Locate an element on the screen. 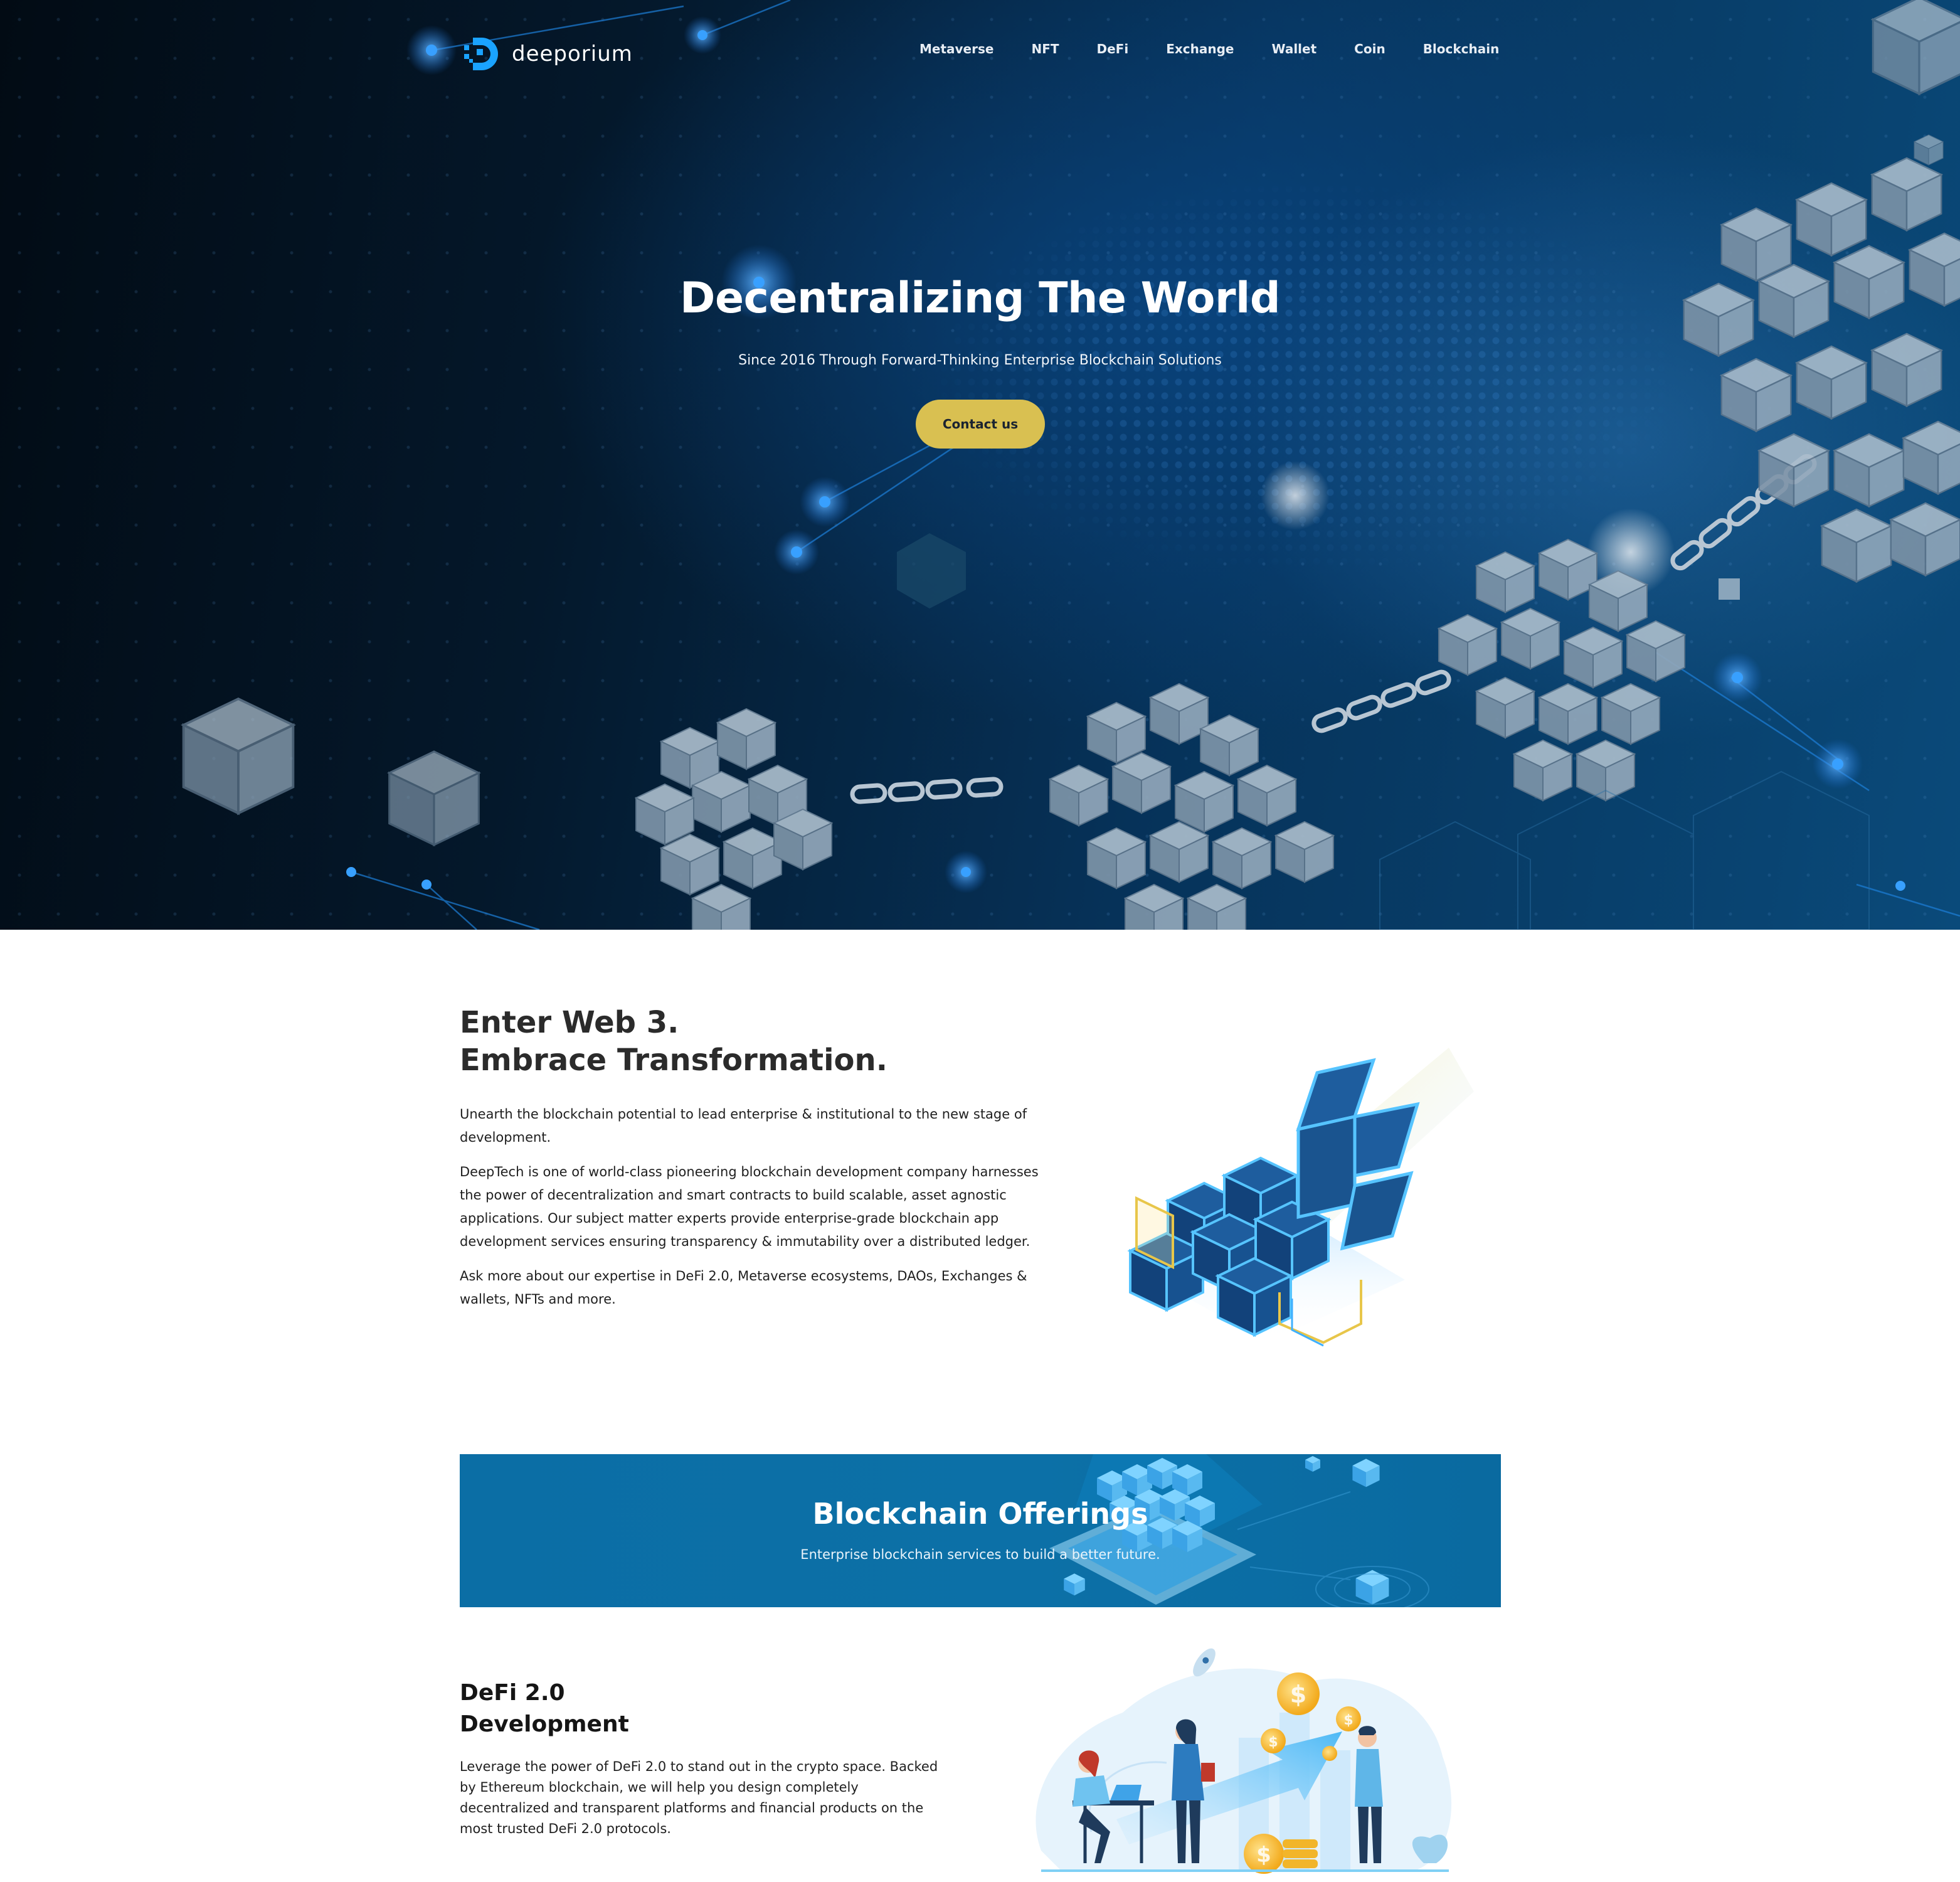 This screenshot has width=1960, height=1882. hero-title: Decentralizing The World is located at coordinates (980, 298).